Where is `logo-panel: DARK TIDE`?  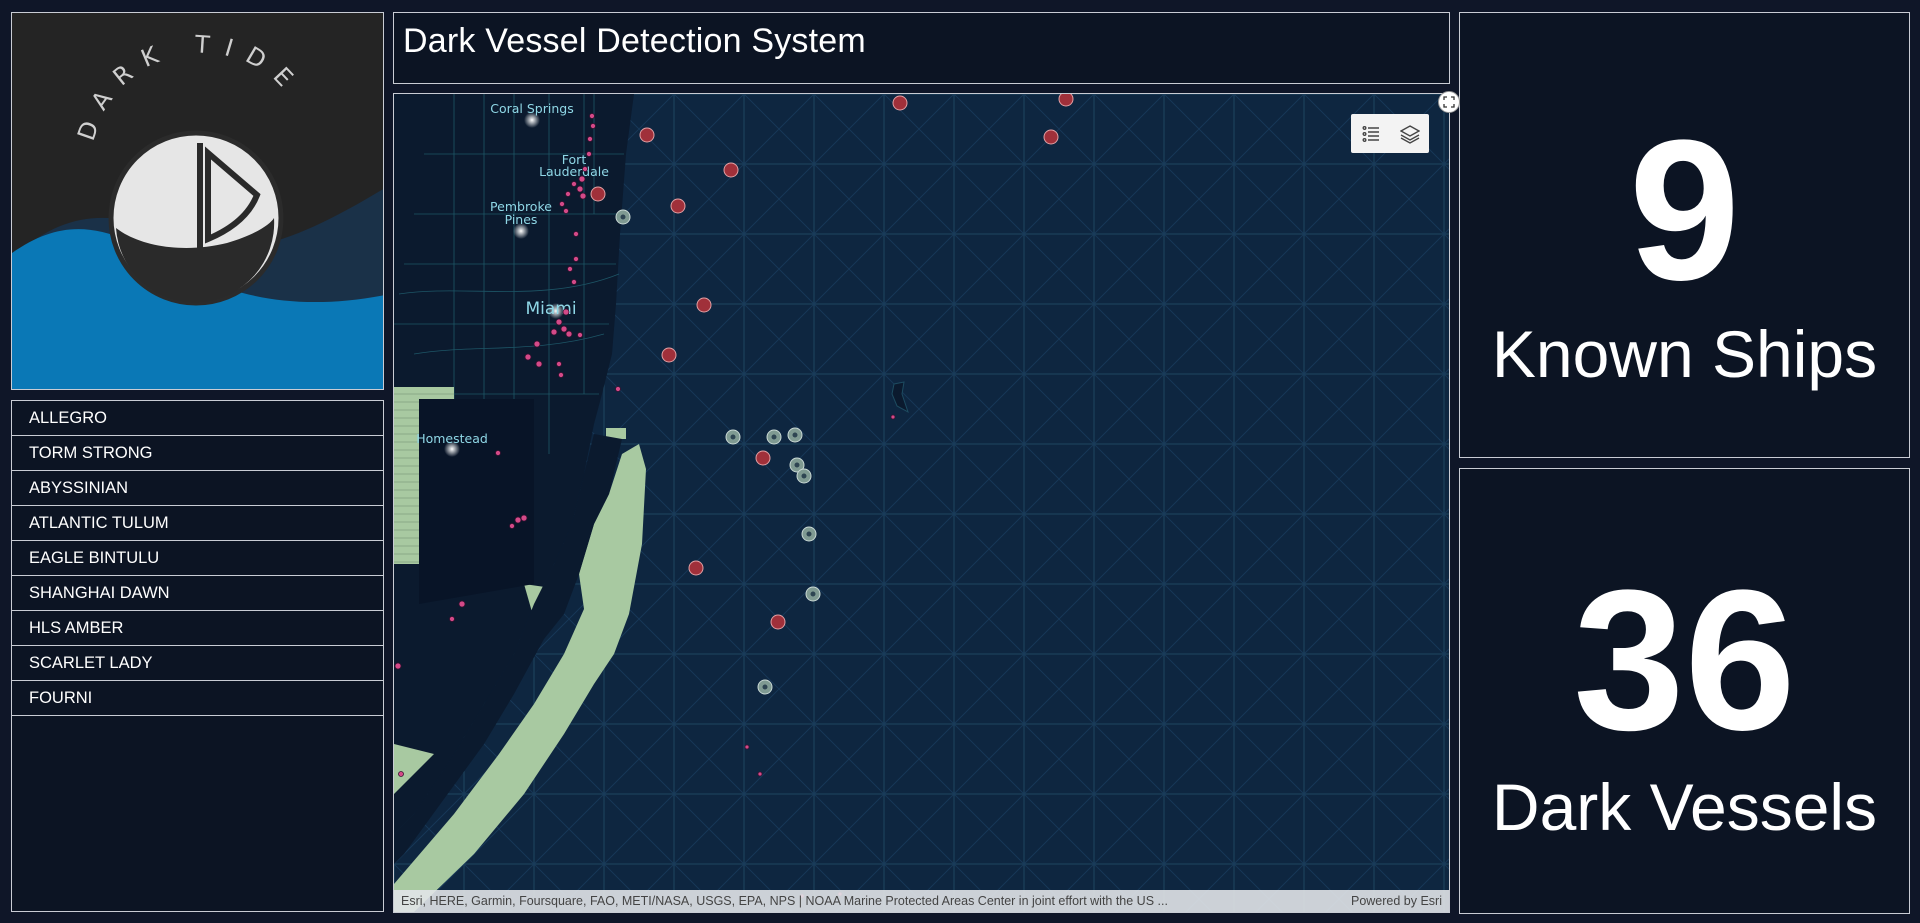 logo-panel: DARK TIDE is located at coordinates (197, 201).